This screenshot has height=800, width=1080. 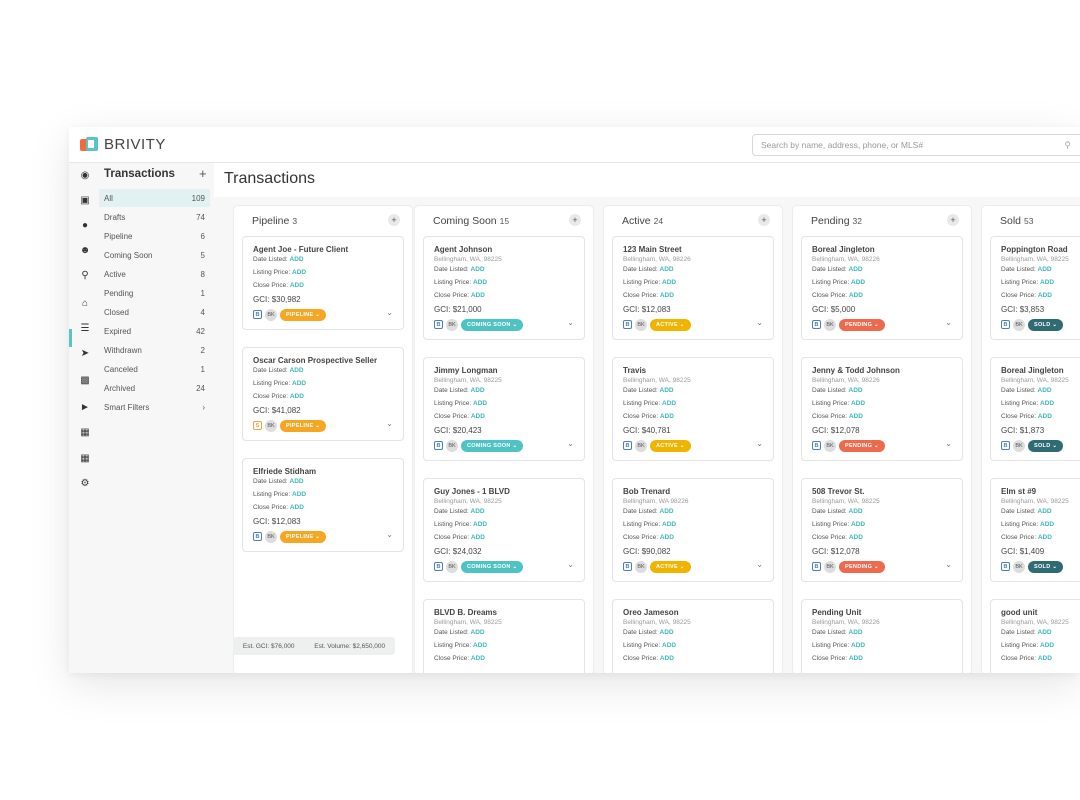 I want to click on status-dropdown: PIPELINE ⌄, so click(x=303, y=314).